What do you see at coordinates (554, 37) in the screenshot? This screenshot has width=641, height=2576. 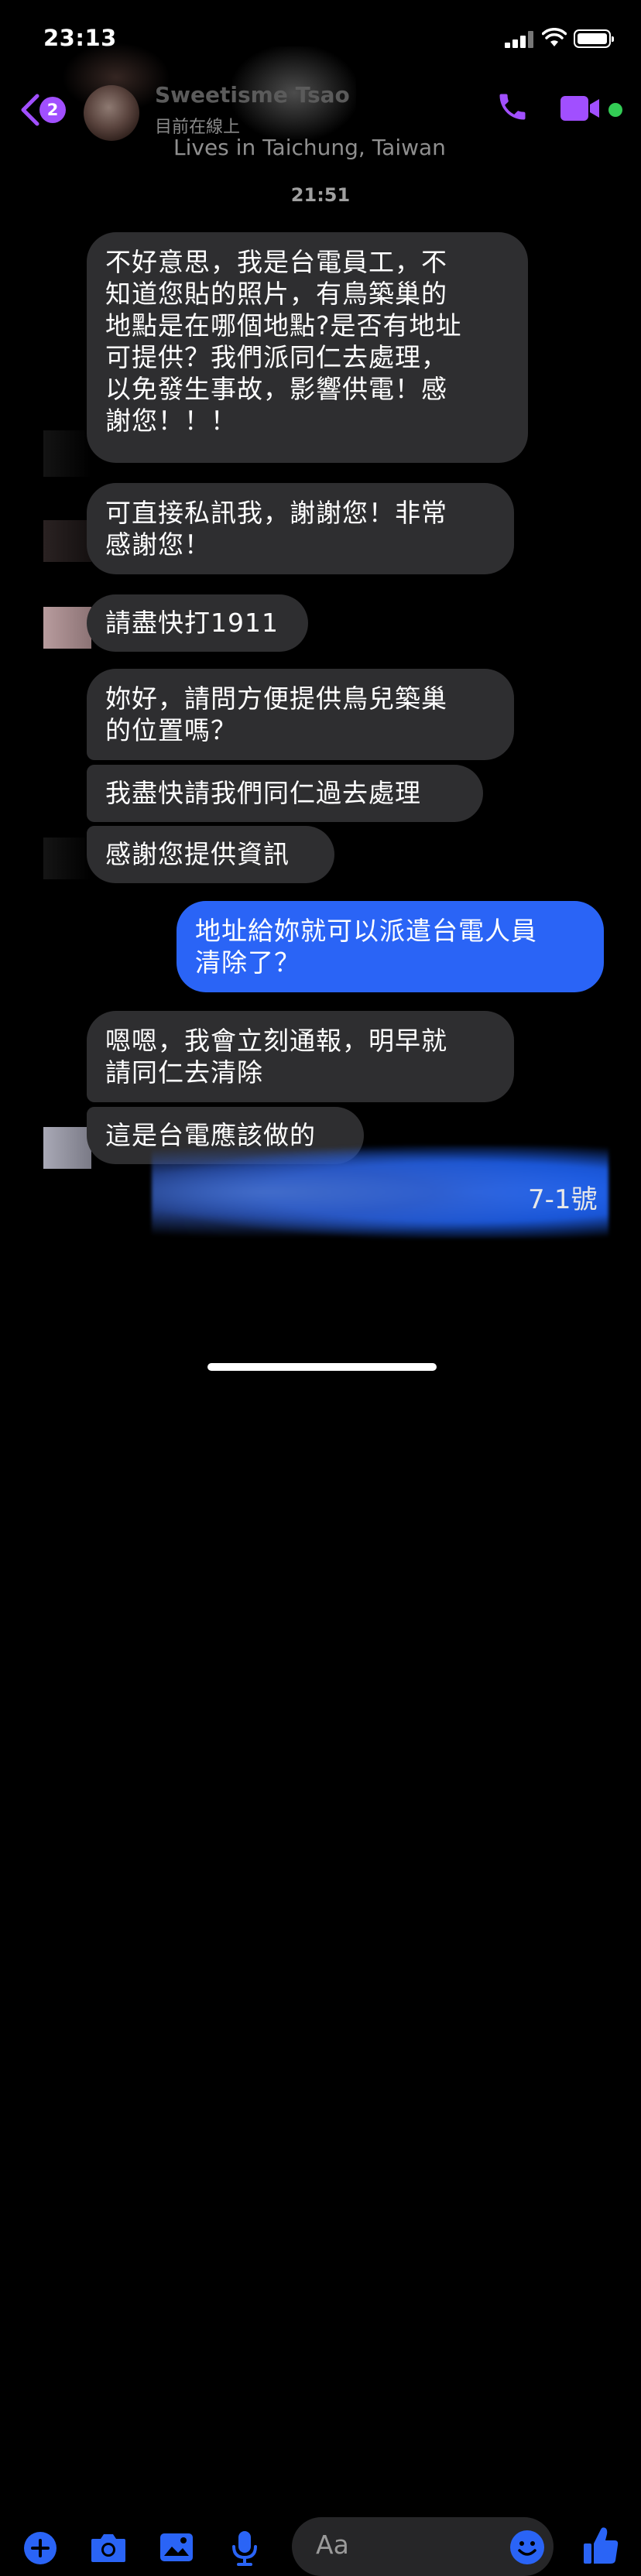 I see `wifi-icon` at bounding box center [554, 37].